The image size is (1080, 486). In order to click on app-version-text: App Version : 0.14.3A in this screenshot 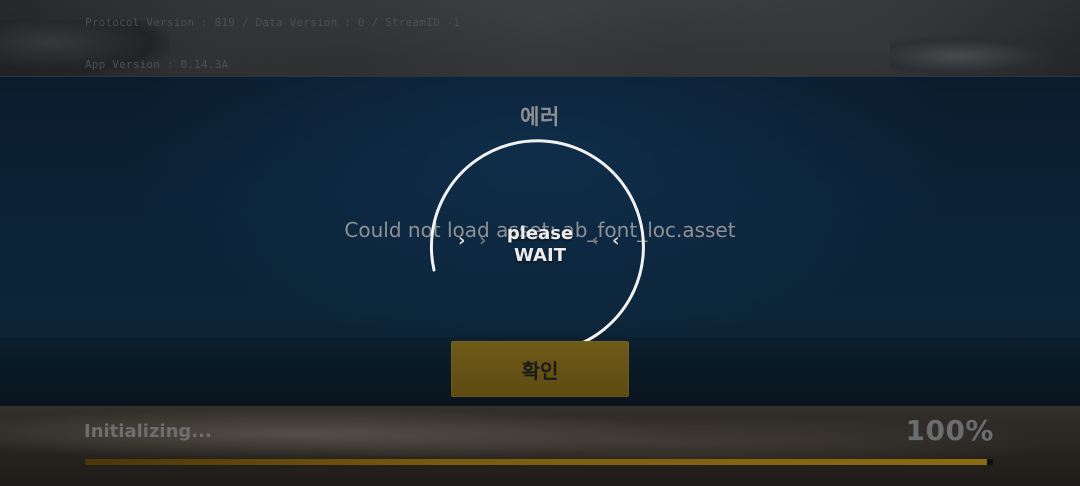, I will do `click(157, 64)`.